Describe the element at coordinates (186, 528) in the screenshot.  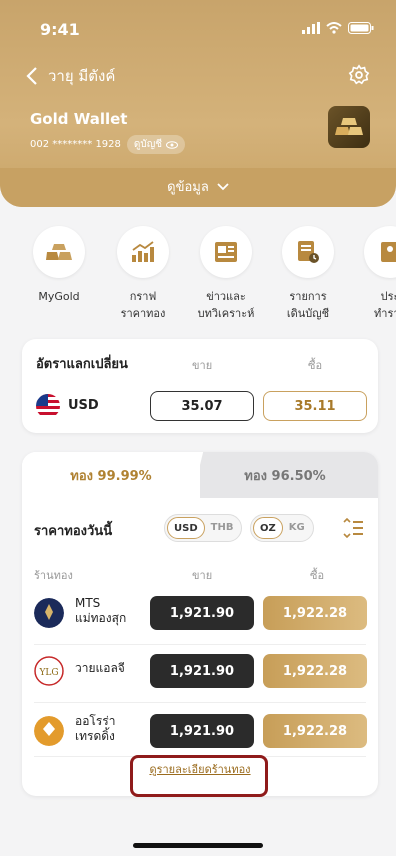
I see `currency-usd-option: USD` at that location.